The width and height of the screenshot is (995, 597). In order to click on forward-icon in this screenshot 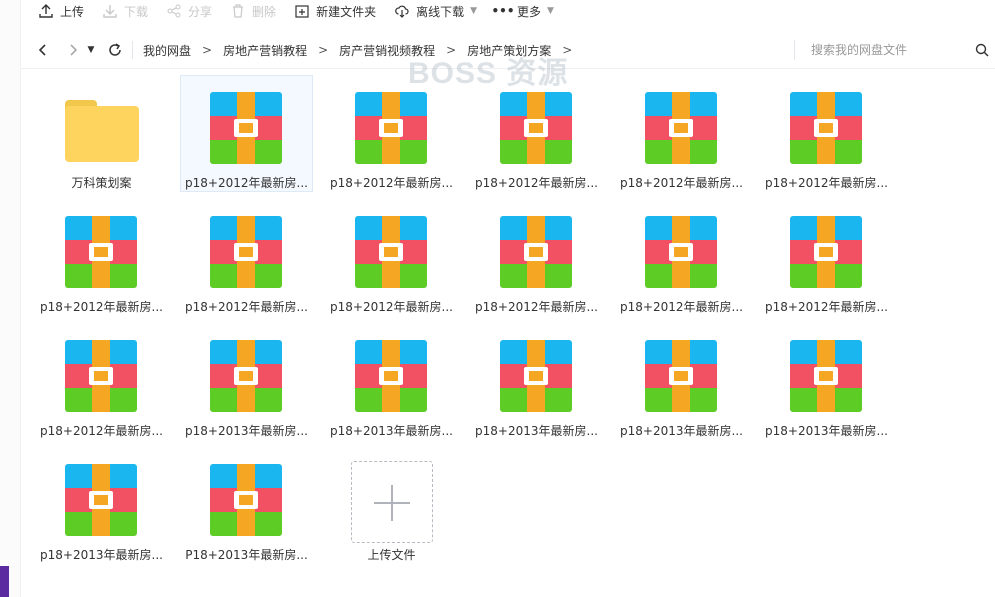, I will do `click(73, 50)`.